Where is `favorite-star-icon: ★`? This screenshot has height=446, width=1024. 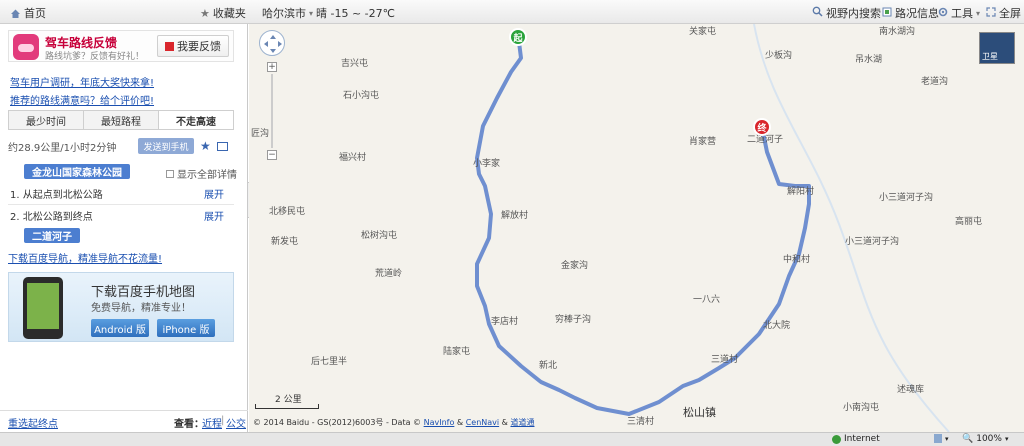
favorite-star-icon: ★ is located at coordinates (205, 146).